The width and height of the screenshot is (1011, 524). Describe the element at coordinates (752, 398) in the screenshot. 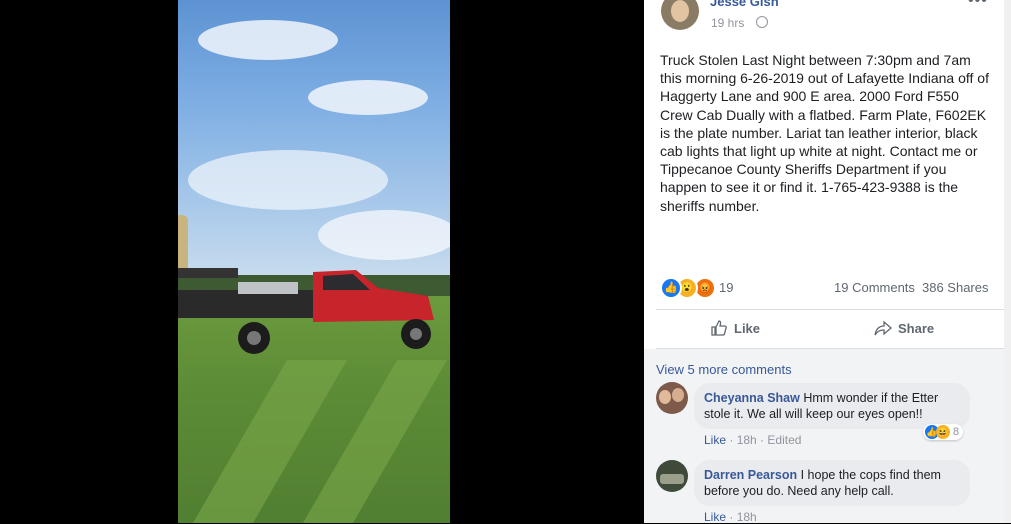

I see `commenter-name: Cheyanna Shaw` at that location.